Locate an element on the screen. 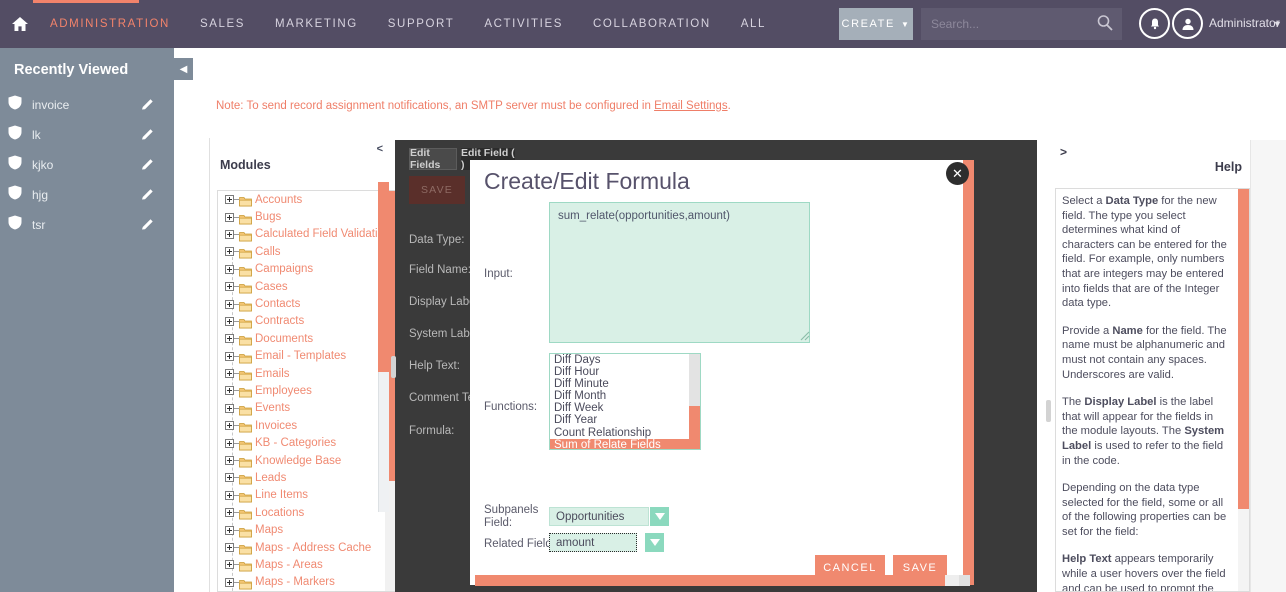 The image size is (1286, 592). close-x-icon: ✕ is located at coordinates (957, 173).